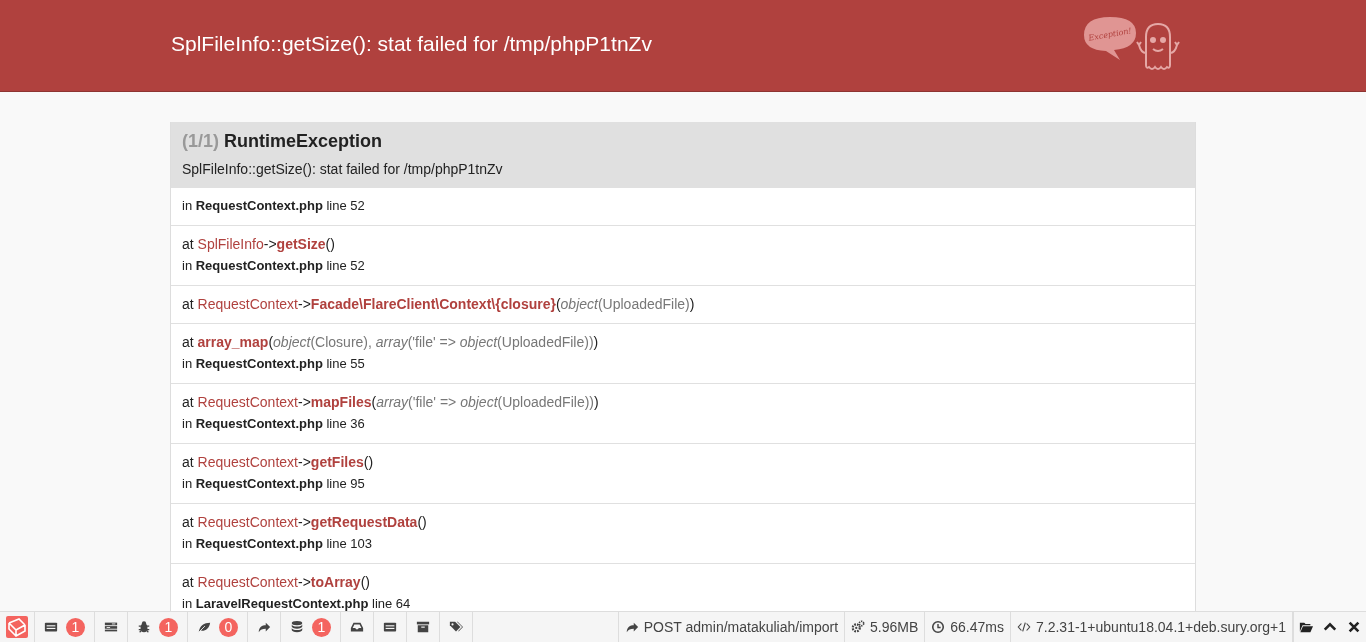  What do you see at coordinates (274, 484) in the screenshot?
I see `file-location: in RequestContext.php line 95` at bounding box center [274, 484].